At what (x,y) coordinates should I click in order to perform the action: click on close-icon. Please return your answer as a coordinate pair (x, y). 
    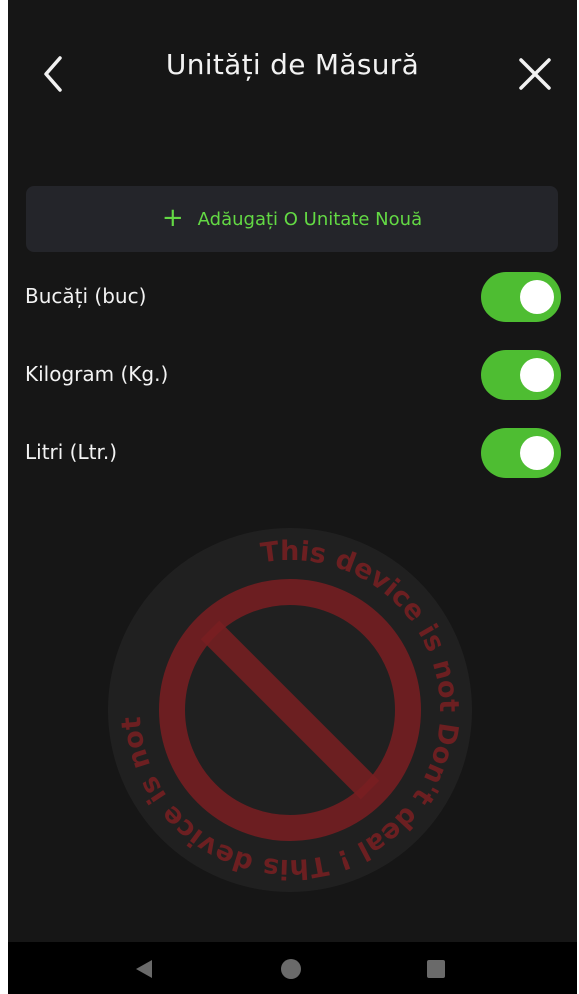
    Looking at the image, I should click on (535, 74).